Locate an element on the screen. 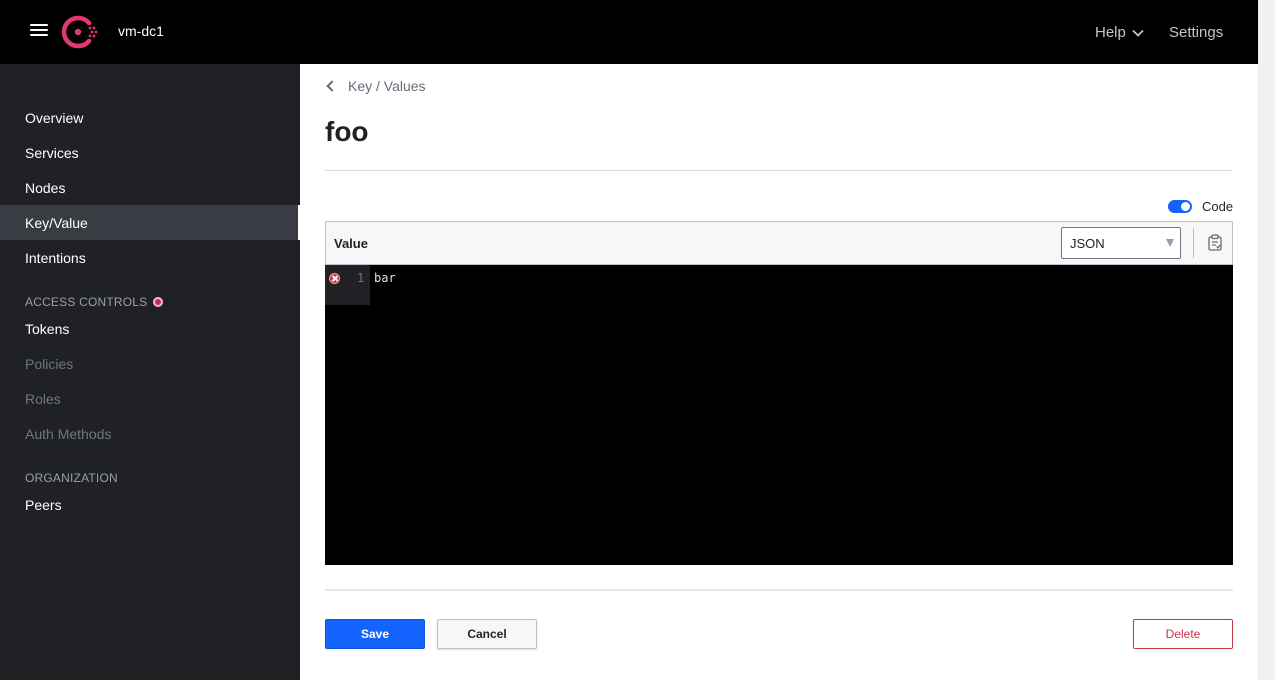 The height and width of the screenshot is (680, 1275). access-controls-heading: ACCESS CONTROLS is located at coordinates (94, 302).